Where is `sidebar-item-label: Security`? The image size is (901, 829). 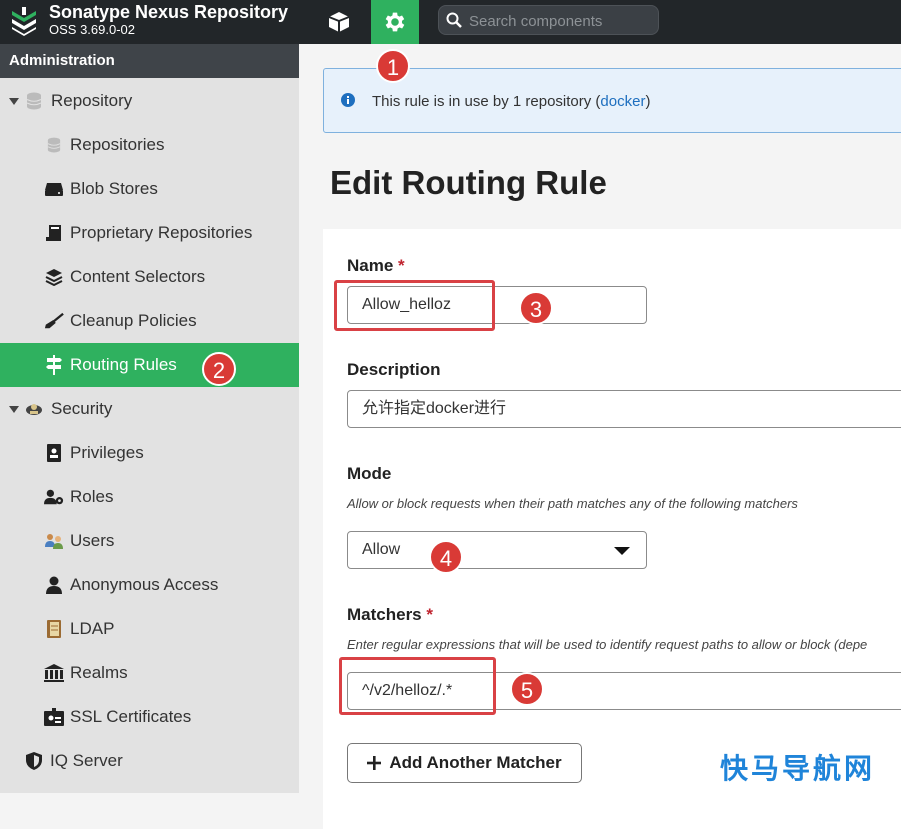 sidebar-item-label: Security is located at coordinates (82, 408).